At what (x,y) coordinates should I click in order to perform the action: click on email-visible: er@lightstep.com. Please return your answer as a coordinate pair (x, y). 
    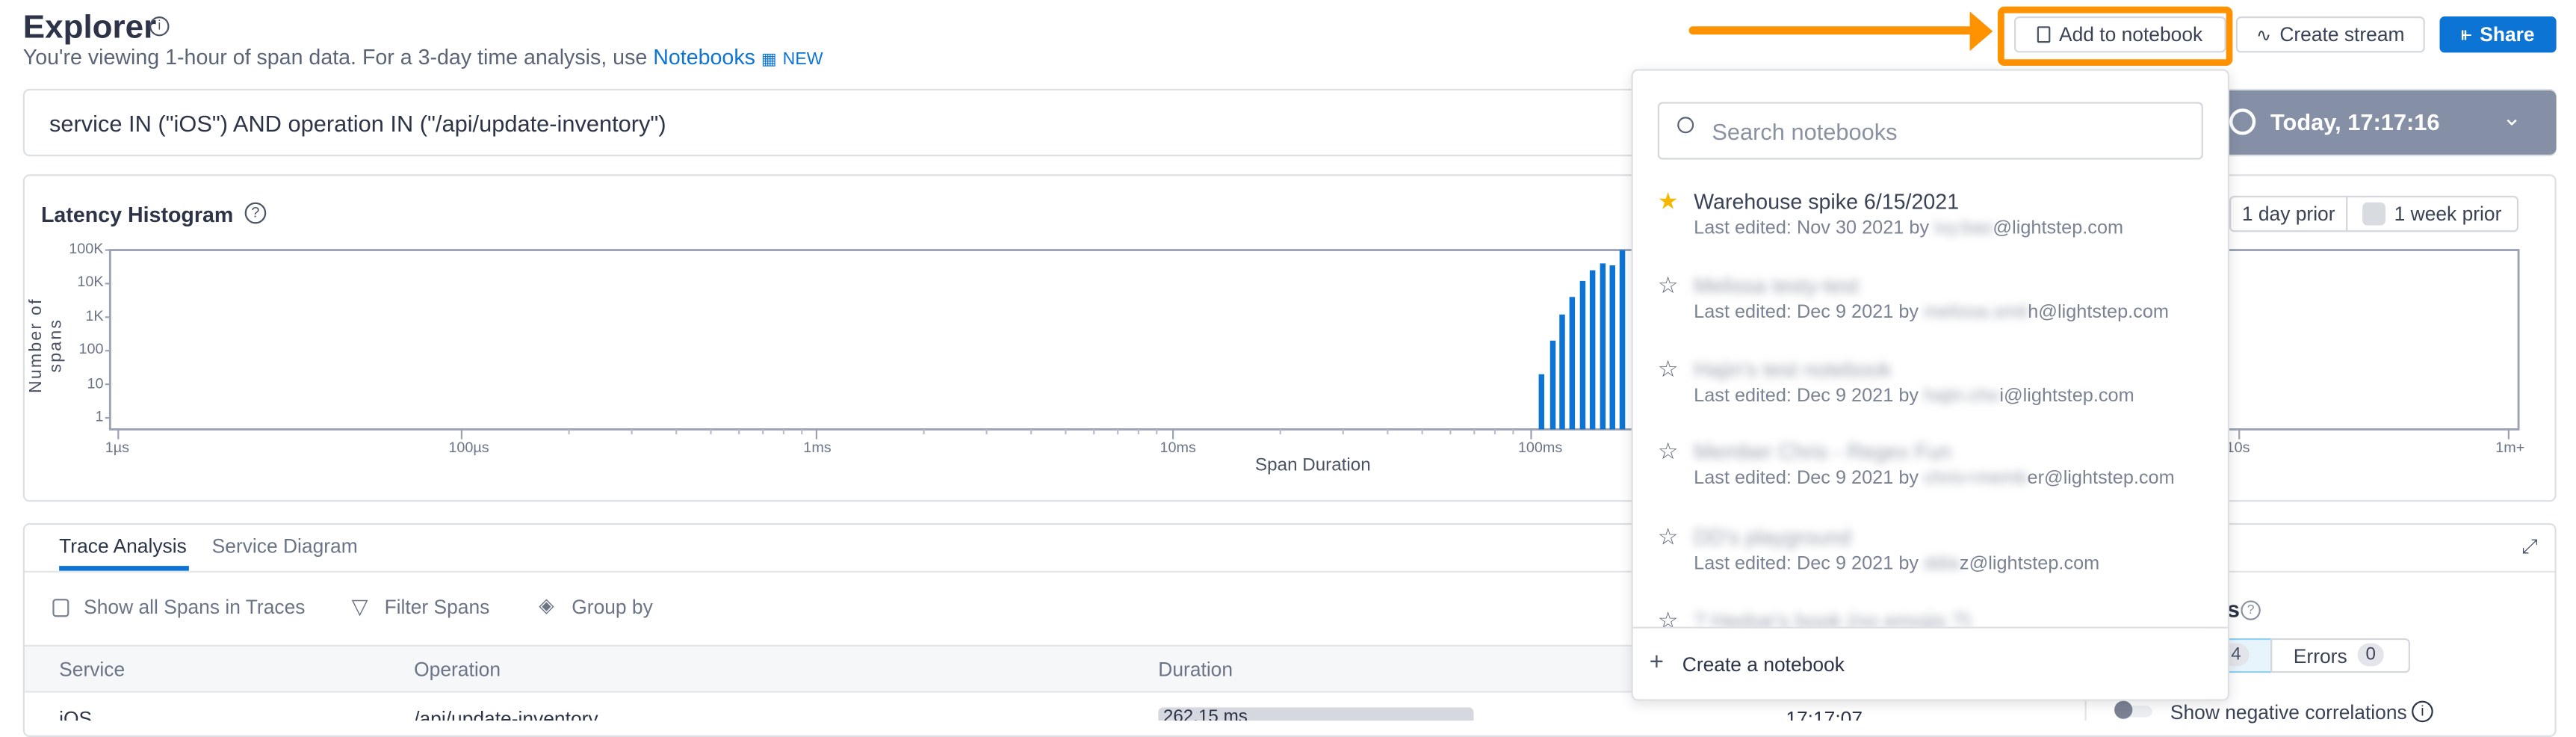
    Looking at the image, I should click on (2101, 479).